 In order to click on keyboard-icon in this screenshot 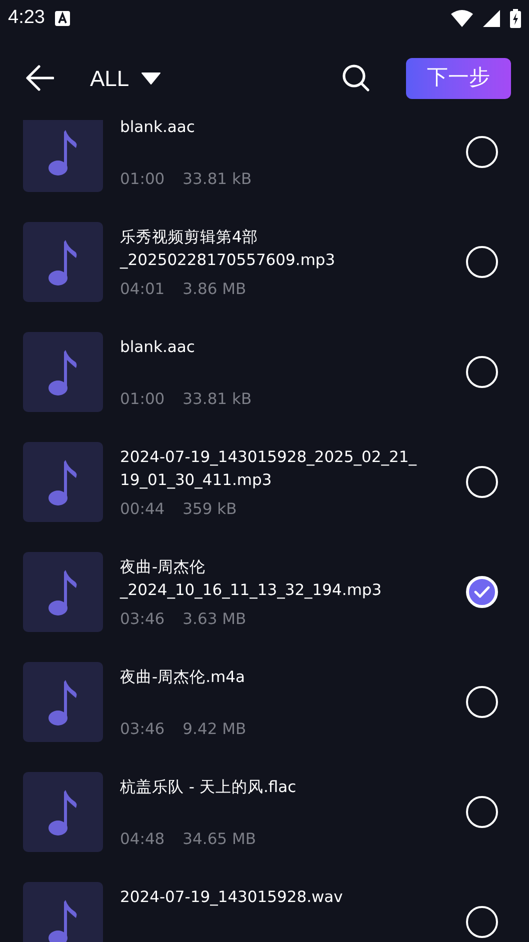, I will do `click(62, 18)`.